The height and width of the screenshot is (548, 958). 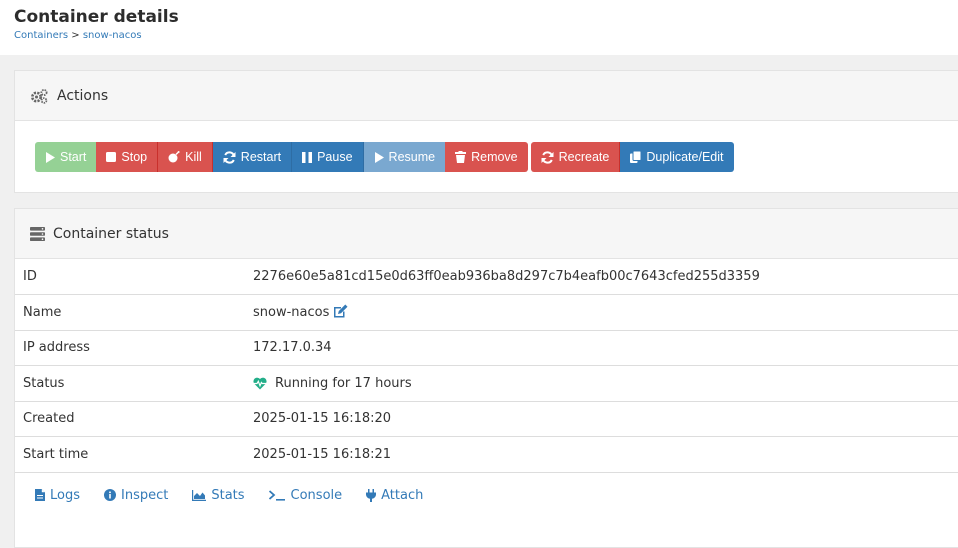 What do you see at coordinates (73, 157) in the screenshot?
I see `start-label: Start` at bounding box center [73, 157].